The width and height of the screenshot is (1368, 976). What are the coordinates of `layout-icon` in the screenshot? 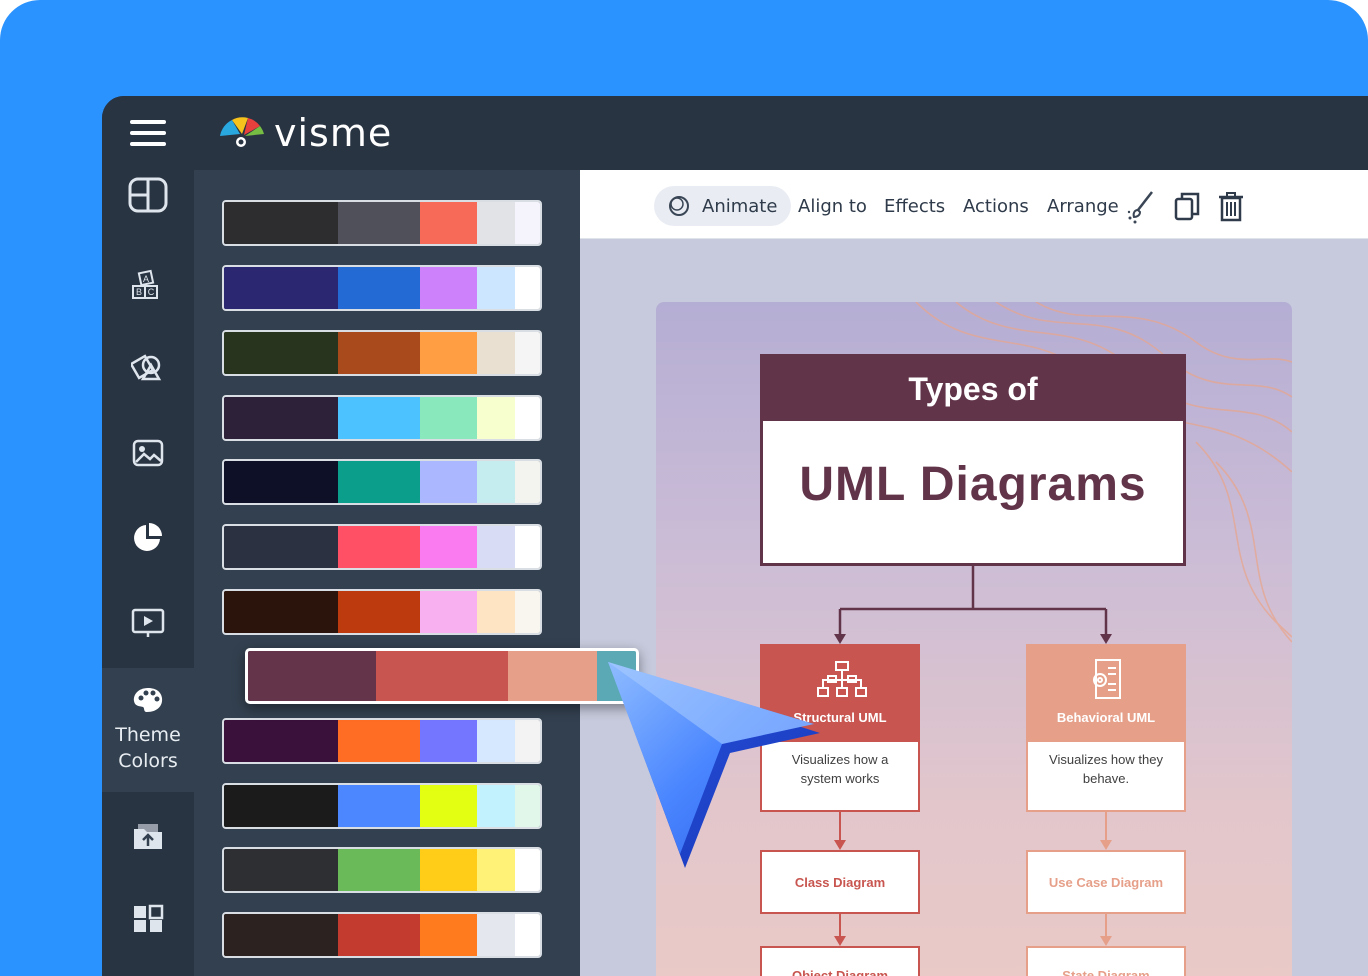 It's located at (148, 195).